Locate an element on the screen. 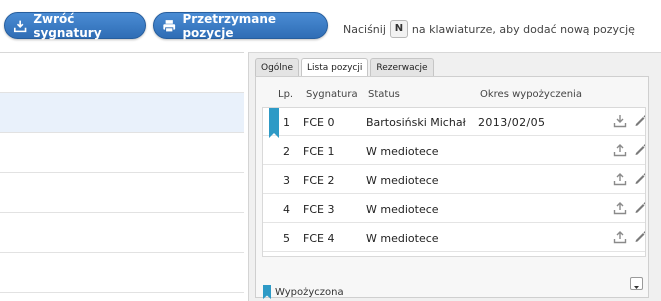 The image size is (661, 301). cell-status: Bartosiński Michał is located at coordinates (416, 122).